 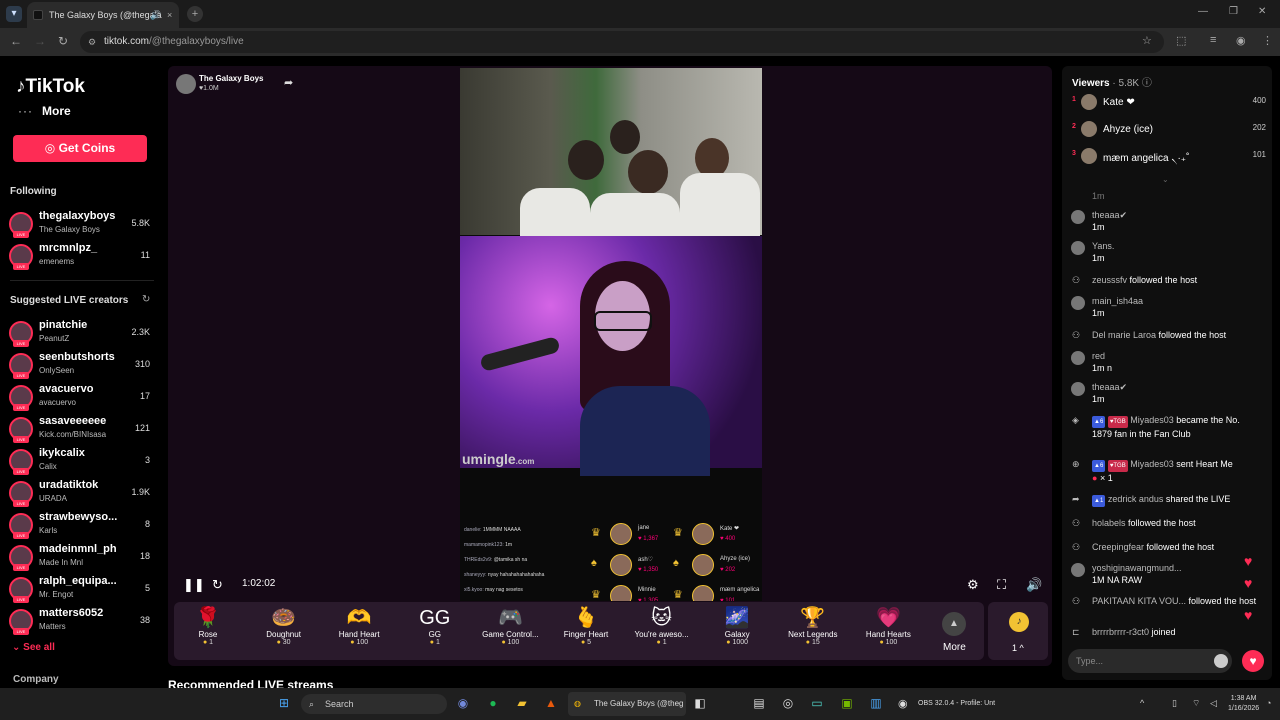 I want to click on sidebar-item-following: LIVE mrcmnlpz_ emenems 11, so click(x=81, y=256).